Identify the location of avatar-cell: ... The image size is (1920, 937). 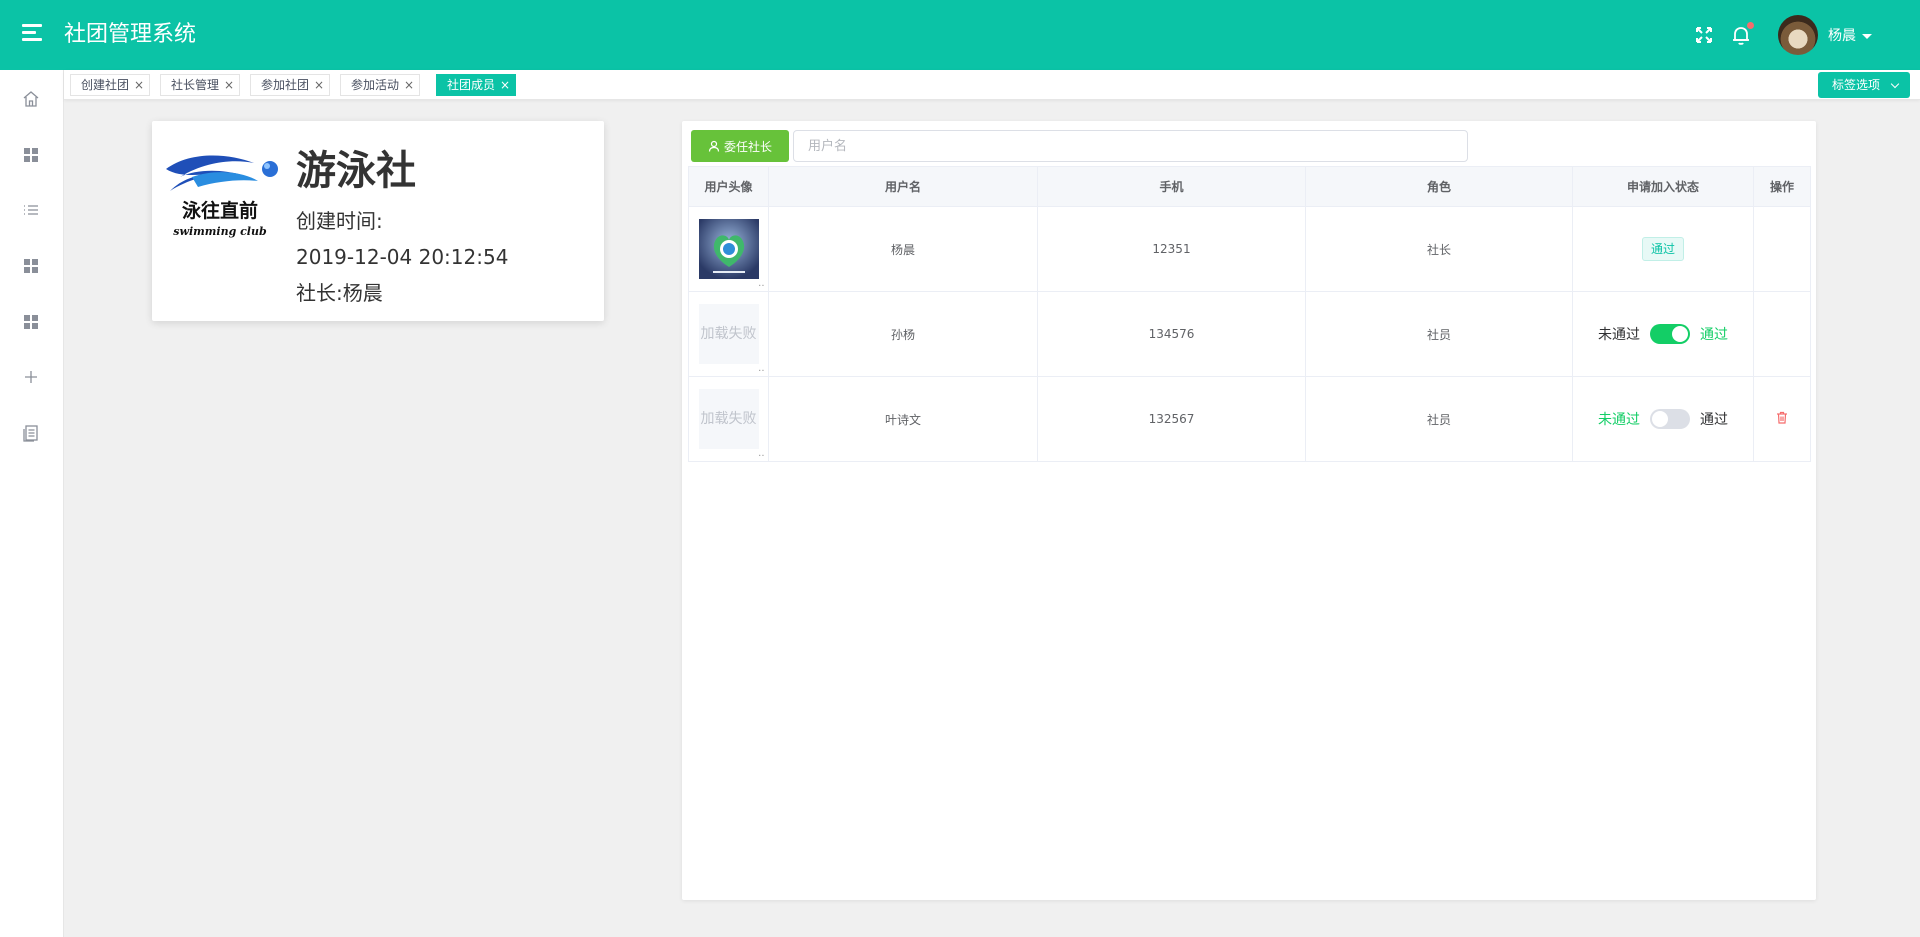
(728, 249).